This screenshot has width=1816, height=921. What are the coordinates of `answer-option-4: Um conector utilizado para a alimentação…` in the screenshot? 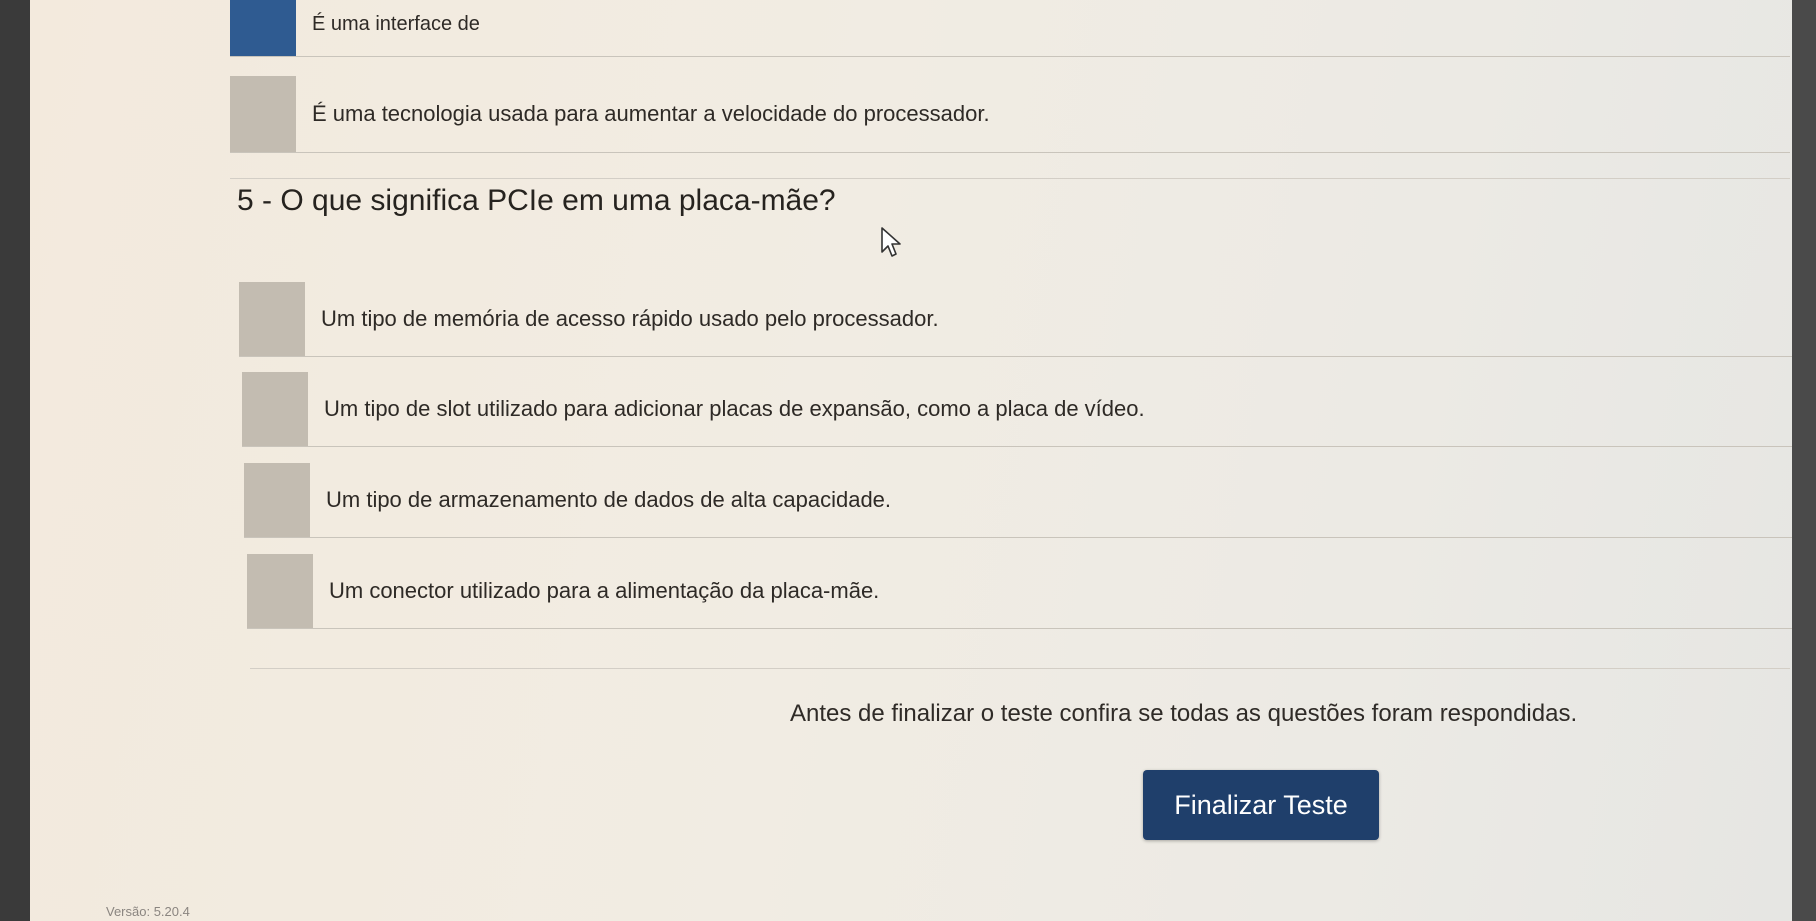 It's located at (1019, 591).